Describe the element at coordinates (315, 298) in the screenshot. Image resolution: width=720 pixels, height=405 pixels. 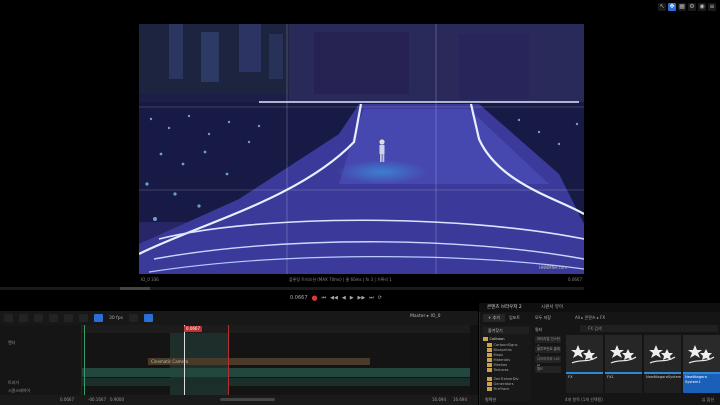
I see `record-icon: ●` at that location.